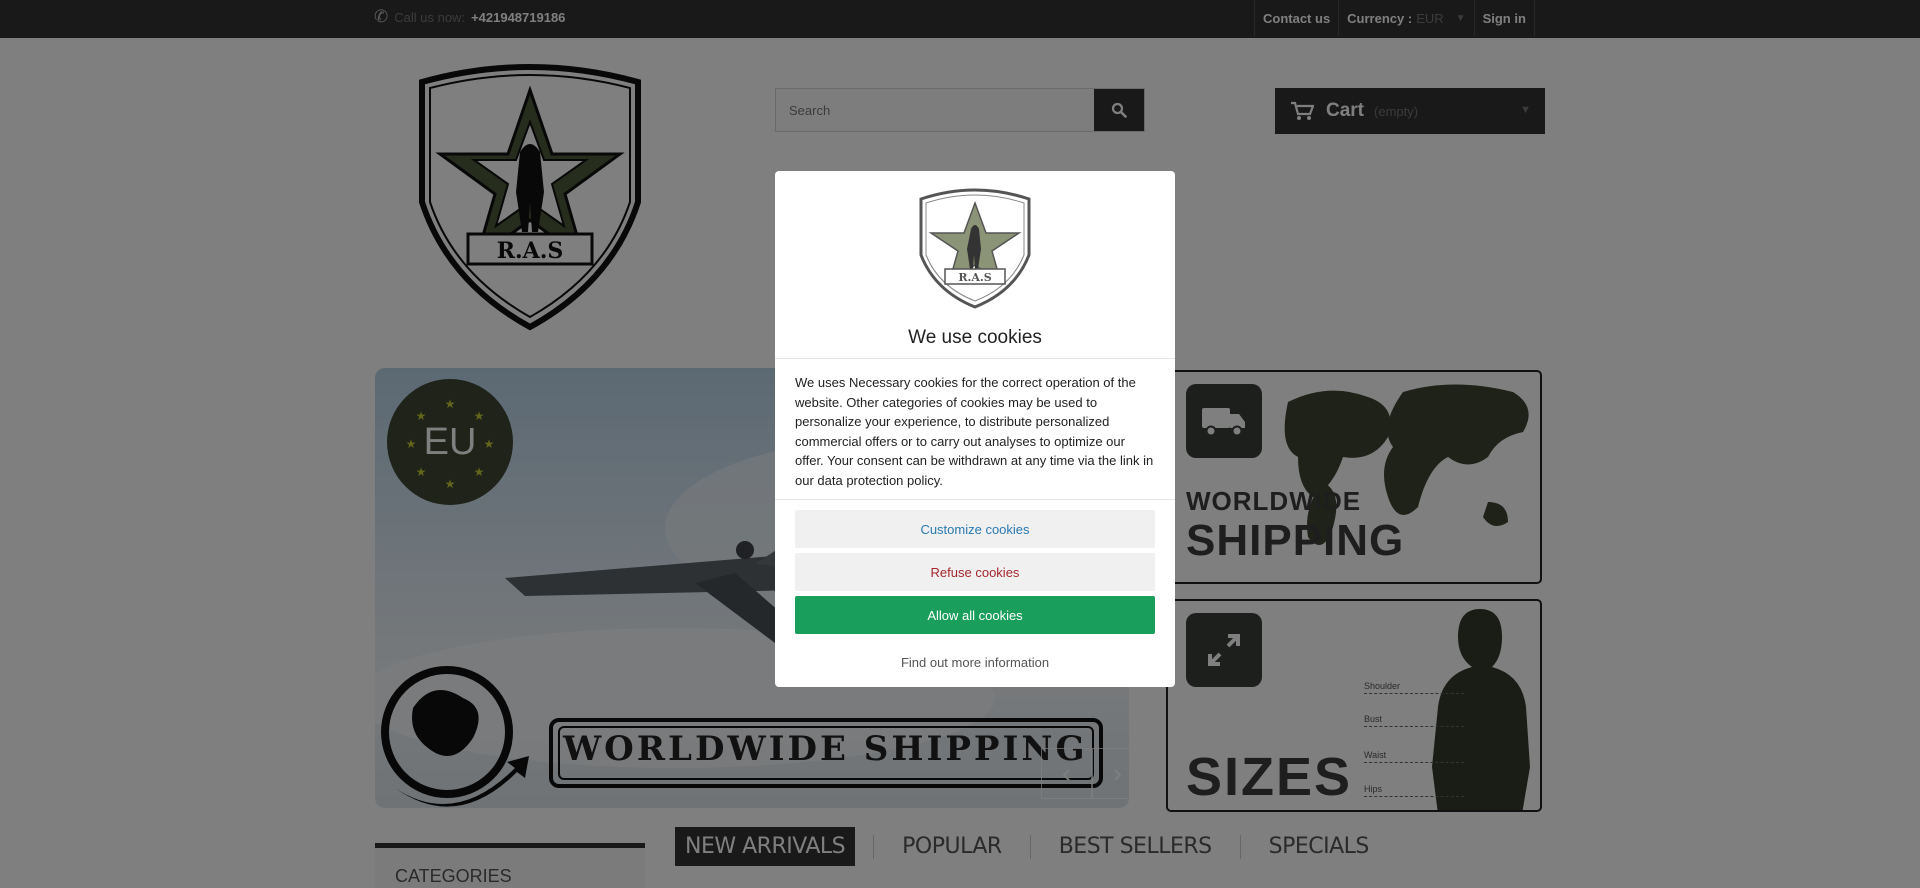 This screenshot has width=1920, height=888. I want to click on customize-cookies-button: Customize cookies, so click(975, 529).